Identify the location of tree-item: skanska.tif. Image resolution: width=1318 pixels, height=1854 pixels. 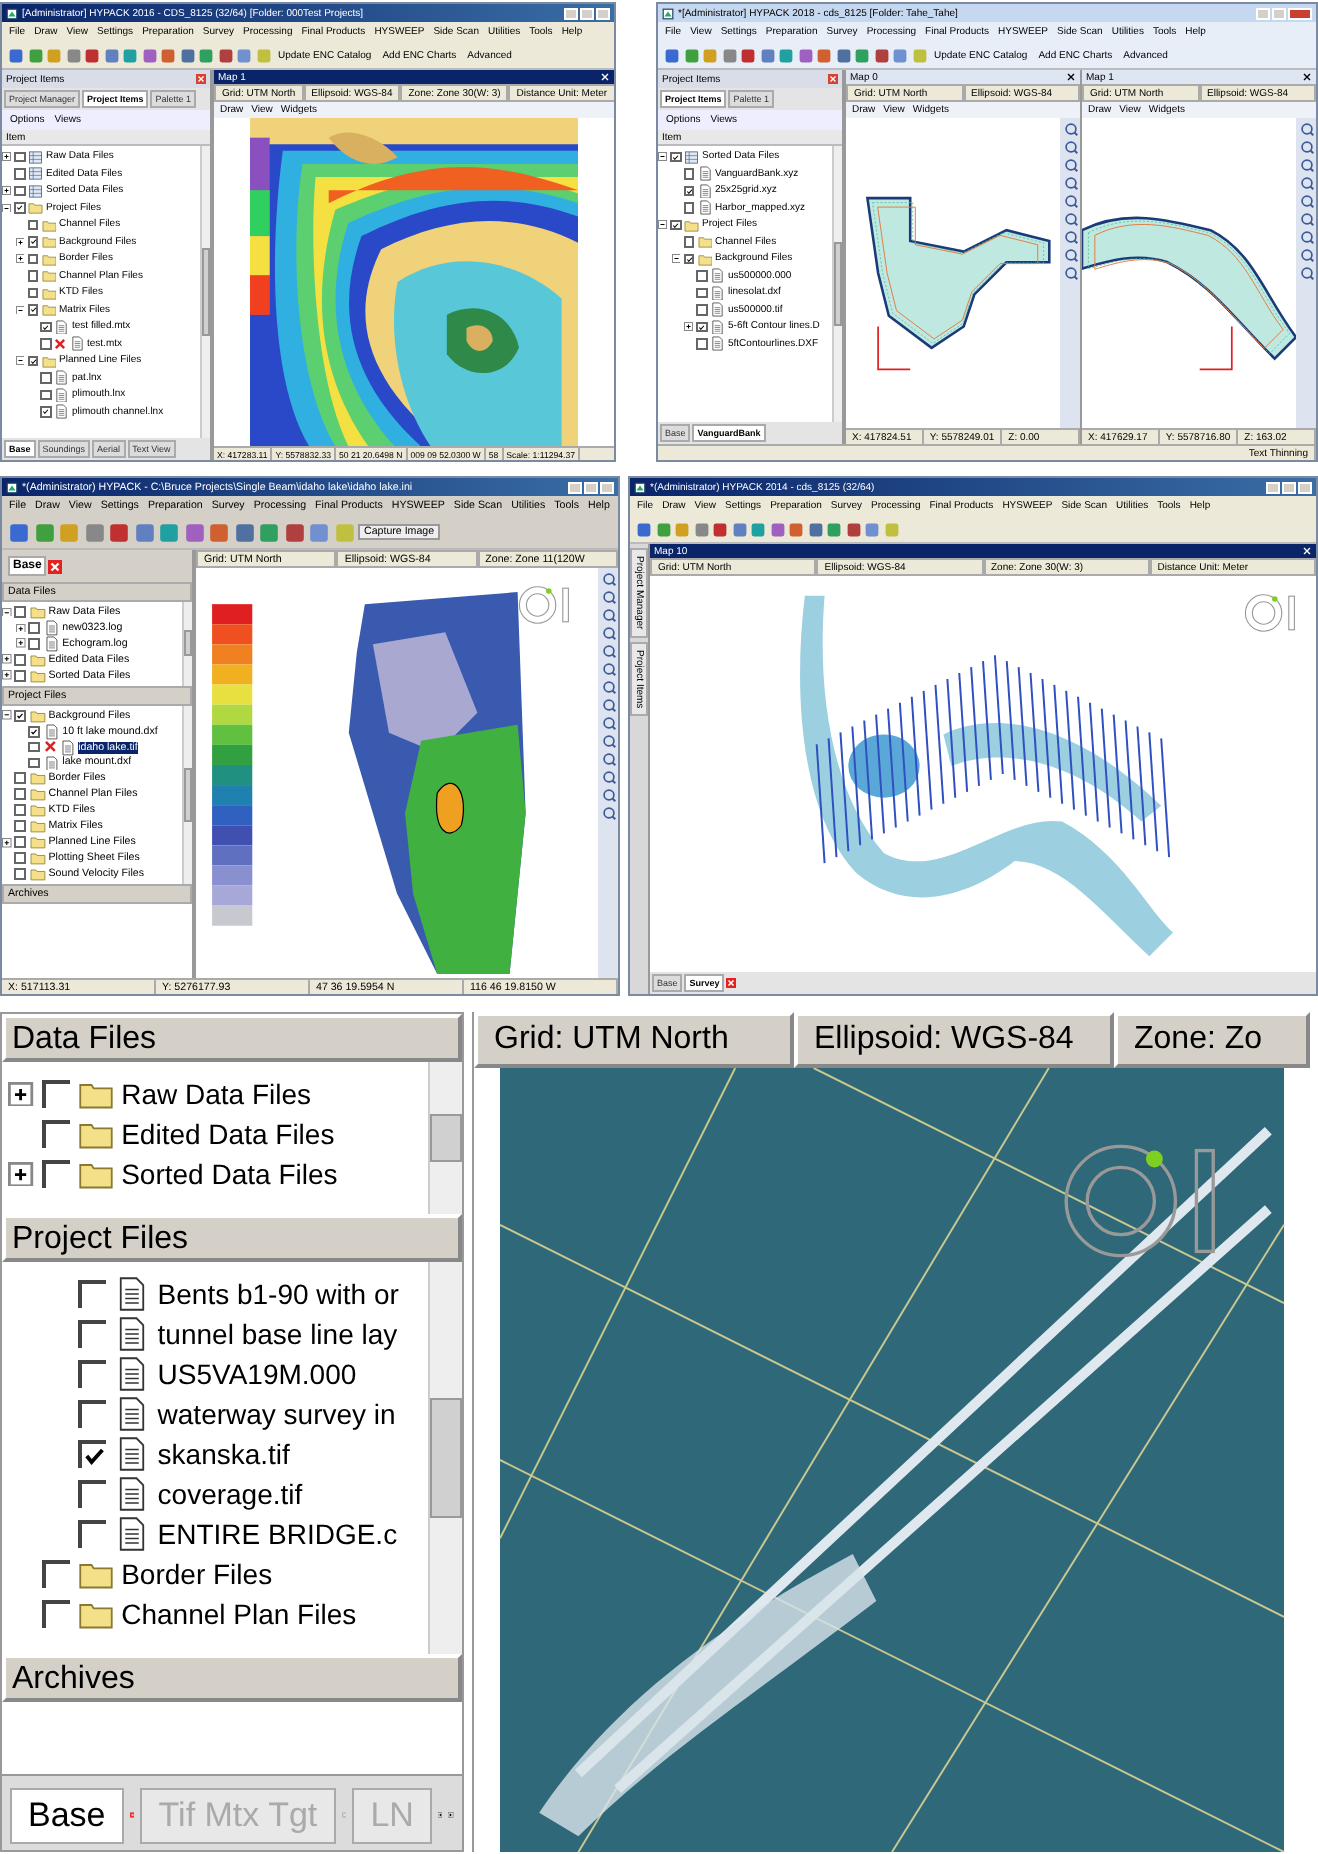
(223, 1454).